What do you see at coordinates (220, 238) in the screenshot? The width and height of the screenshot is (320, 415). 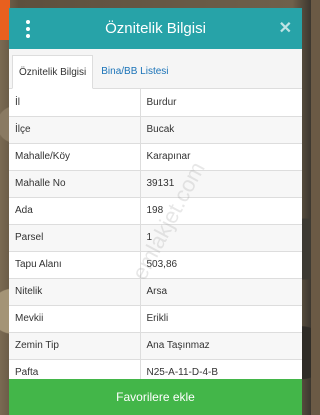 I see `attribute-value: 1` at bounding box center [220, 238].